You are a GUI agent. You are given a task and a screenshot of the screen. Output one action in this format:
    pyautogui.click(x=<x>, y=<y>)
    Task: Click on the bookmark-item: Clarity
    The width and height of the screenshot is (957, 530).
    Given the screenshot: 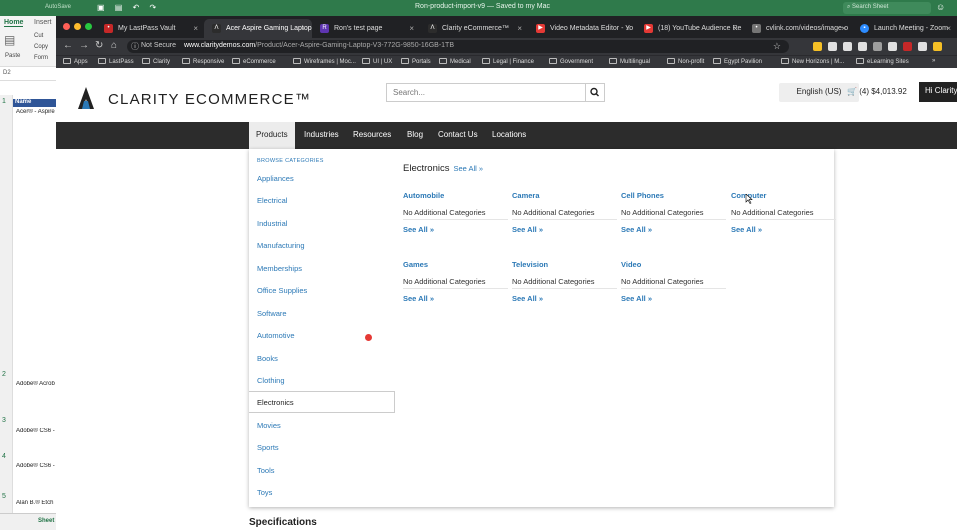 What is the action you would take?
    pyautogui.click(x=156, y=61)
    